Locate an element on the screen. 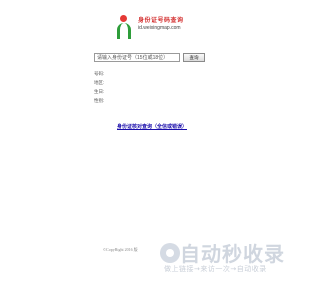  watermark-logo-icon is located at coordinates (170, 253).